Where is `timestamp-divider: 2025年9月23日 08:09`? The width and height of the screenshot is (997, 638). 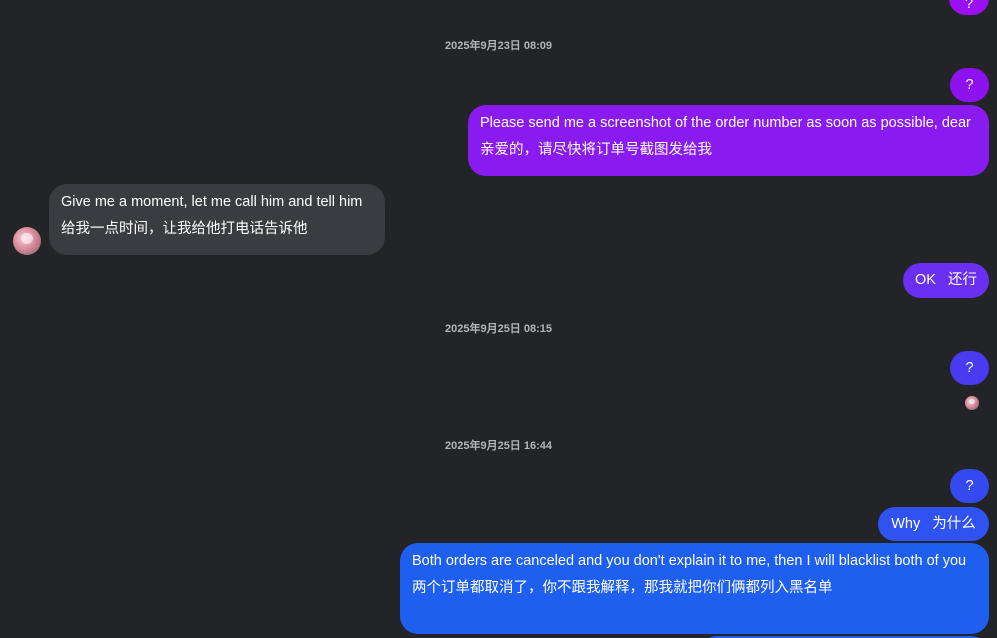 timestamp-divider: 2025年9月23日 08:09 is located at coordinates (498, 46).